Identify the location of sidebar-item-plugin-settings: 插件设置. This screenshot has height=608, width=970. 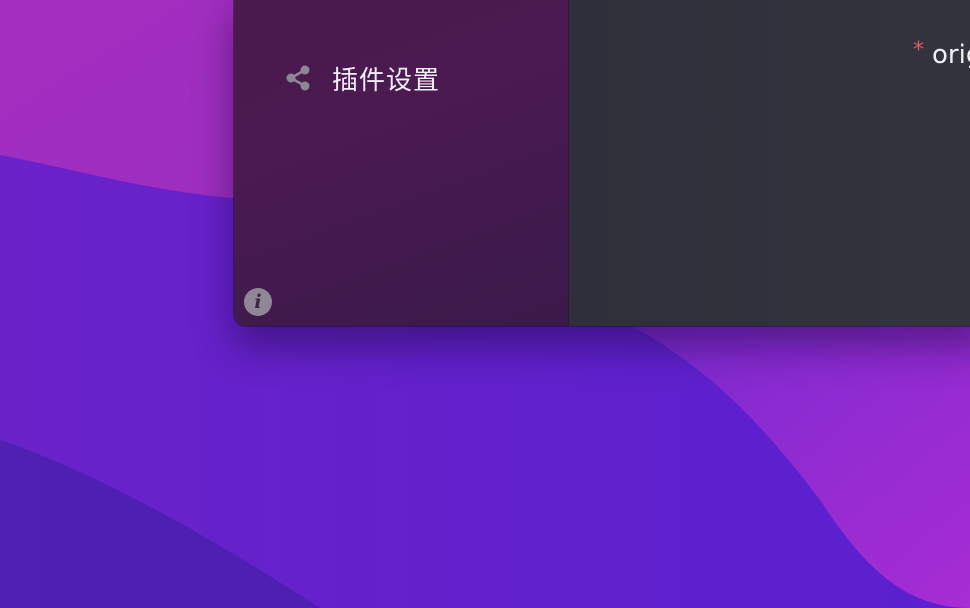
(361, 78).